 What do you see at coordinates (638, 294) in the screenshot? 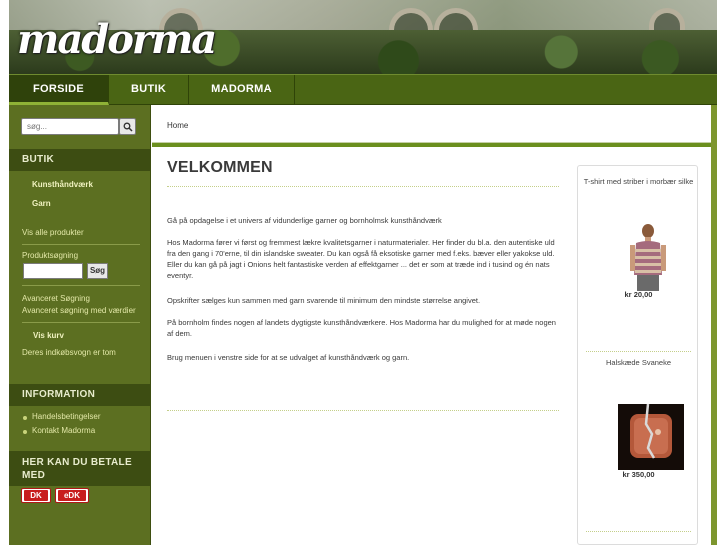
I see `product-price: kr 20,00` at bounding box center [638, 294].